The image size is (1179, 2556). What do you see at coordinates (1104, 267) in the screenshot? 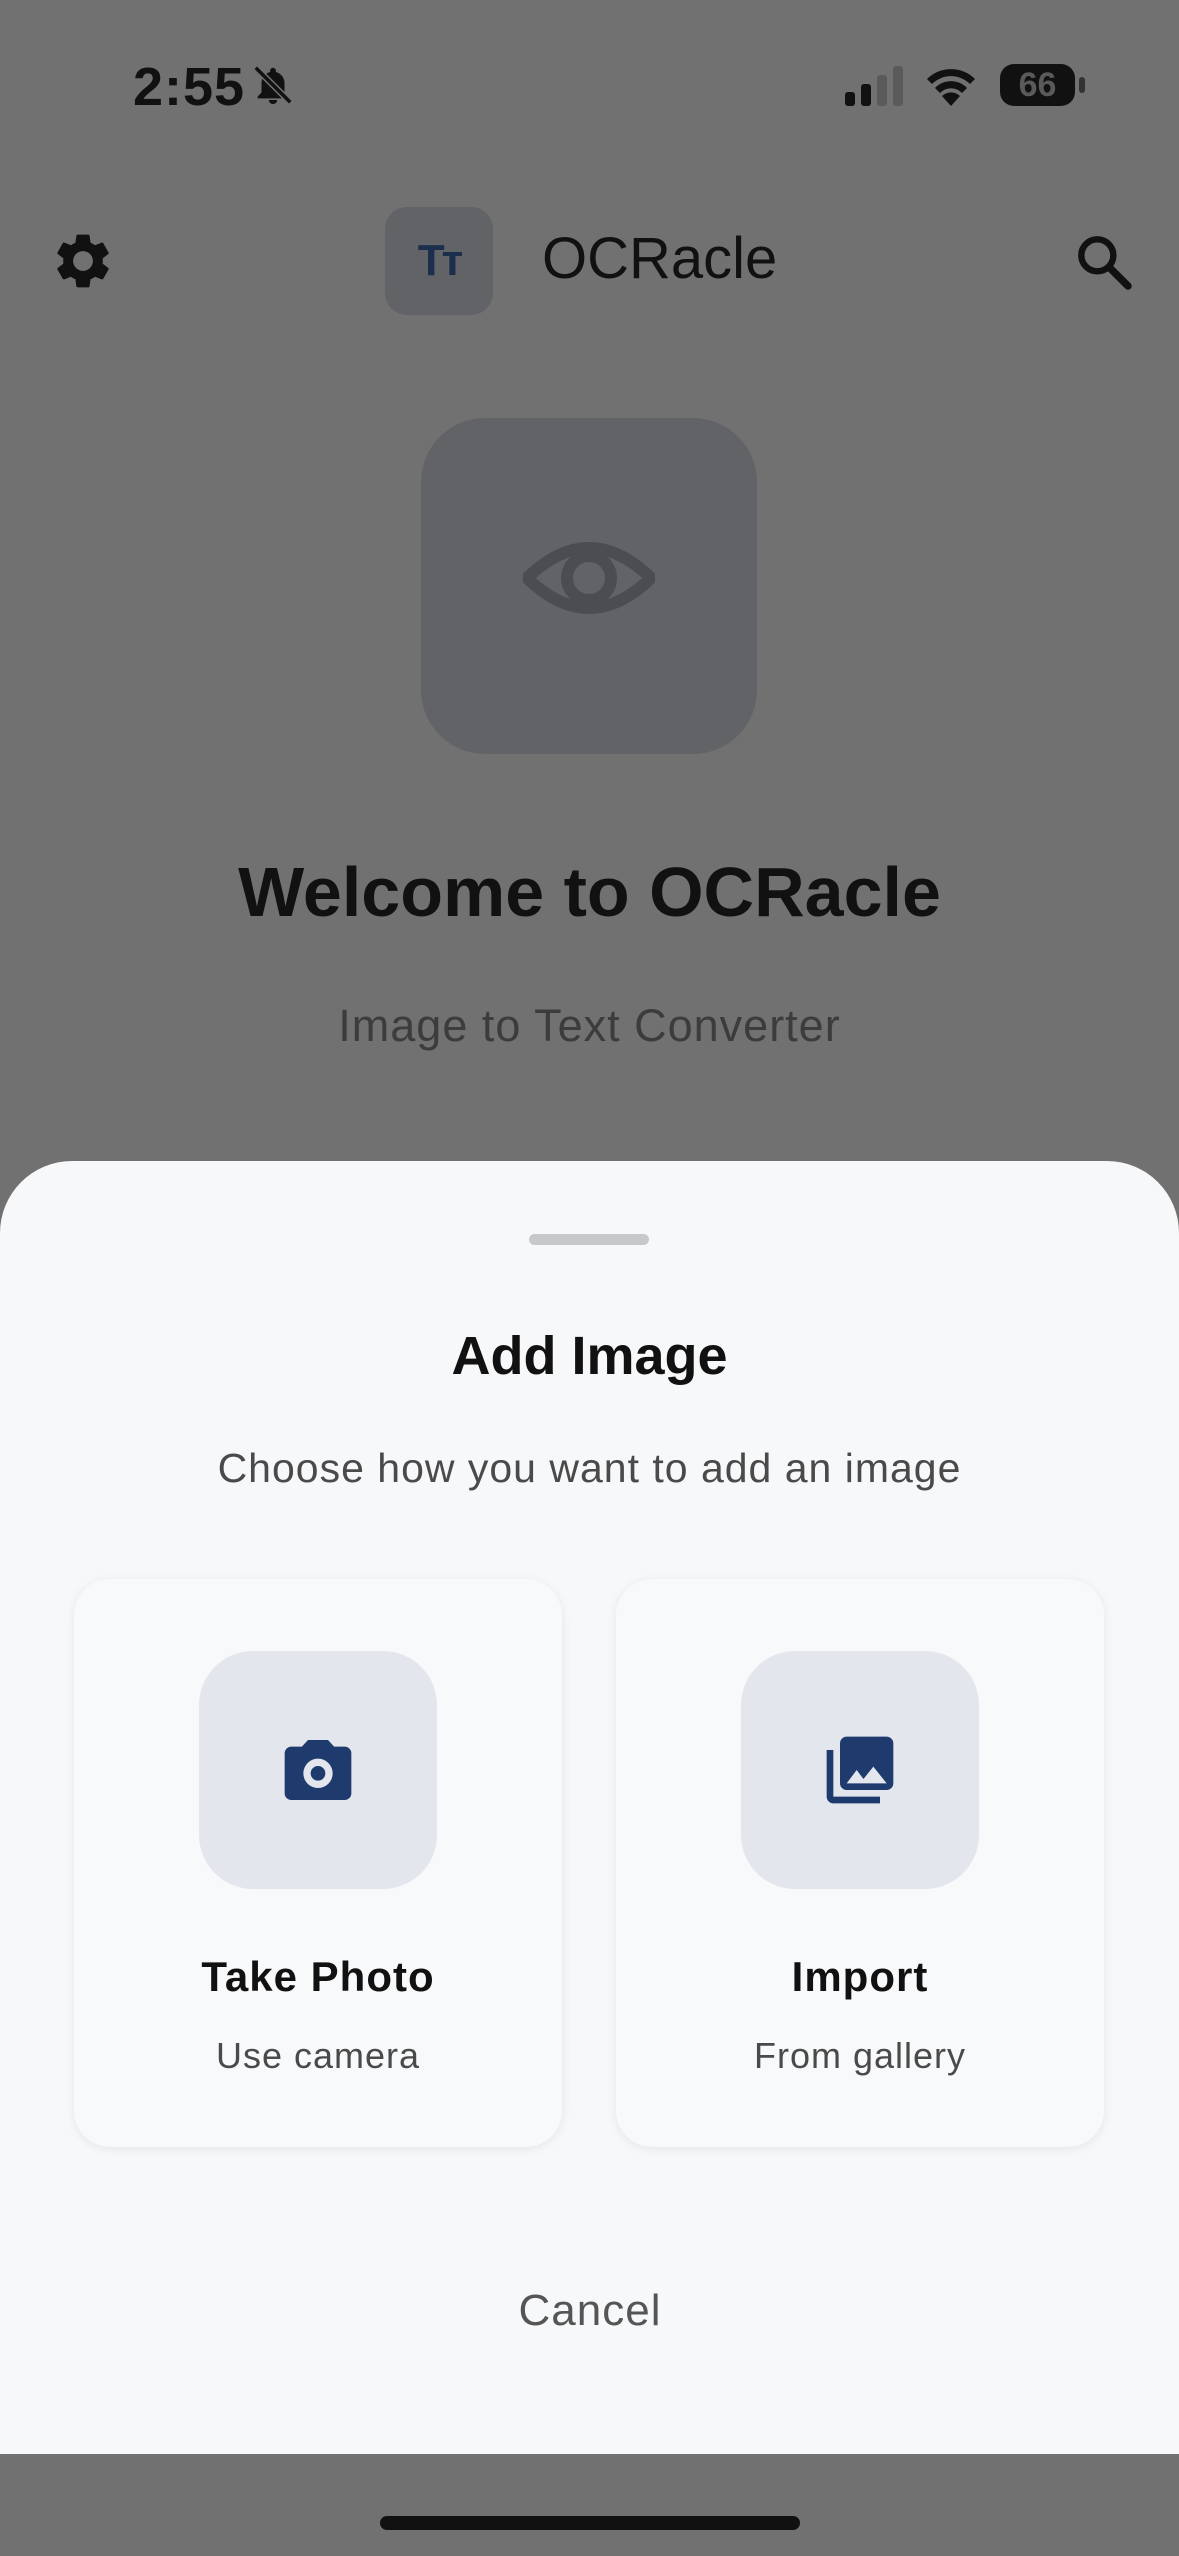
I see `search-icon` at bounding box center [1104, 267].